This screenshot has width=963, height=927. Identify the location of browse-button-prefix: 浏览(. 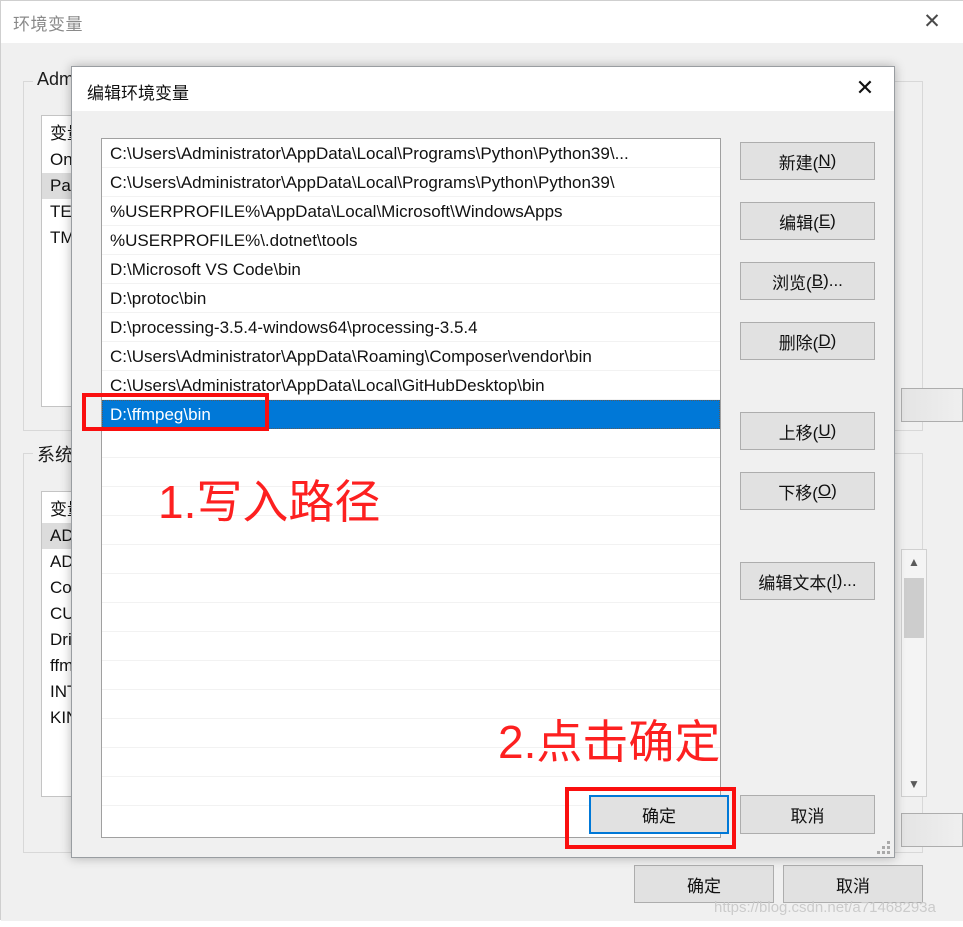
(792, 283).